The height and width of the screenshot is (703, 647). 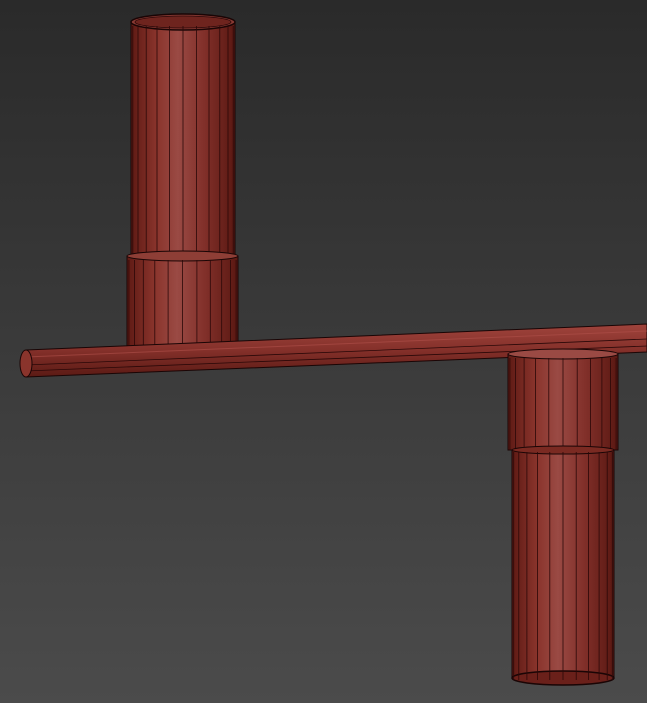 What do you see at coordinates (563, 399) in the screenshot?
I see `lower-cylinder-collar` at bounding box center [563, 399].